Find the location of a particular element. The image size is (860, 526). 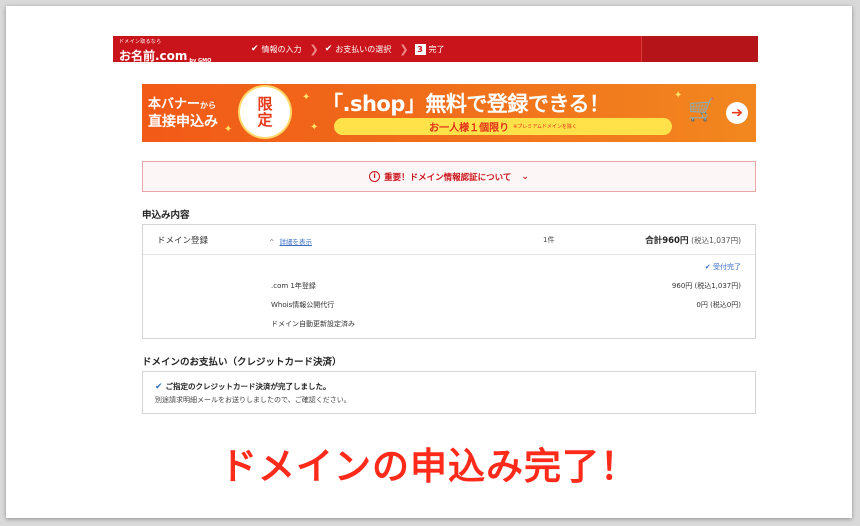

site-logo: ドメイン取るなら お名前.com by GMO is located at coordinates (165, 51).